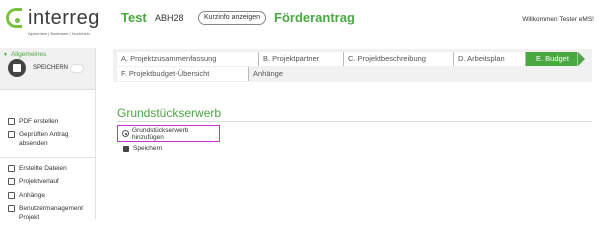 Image resolution: width=600 pixels, height=240 pixels. I want to click on sidebar-item-history: Projektverlauf, so click(33, 181).